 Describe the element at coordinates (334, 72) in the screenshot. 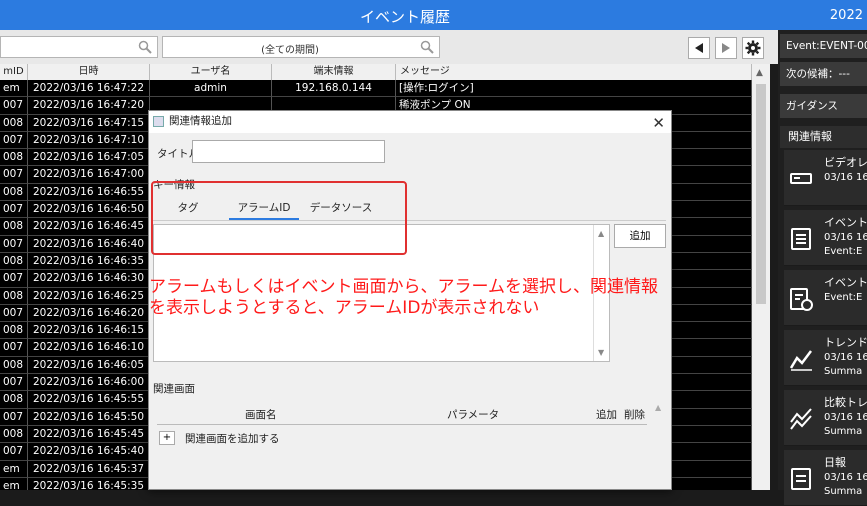

I see `col-header-terminal: 端末情報` at that location.